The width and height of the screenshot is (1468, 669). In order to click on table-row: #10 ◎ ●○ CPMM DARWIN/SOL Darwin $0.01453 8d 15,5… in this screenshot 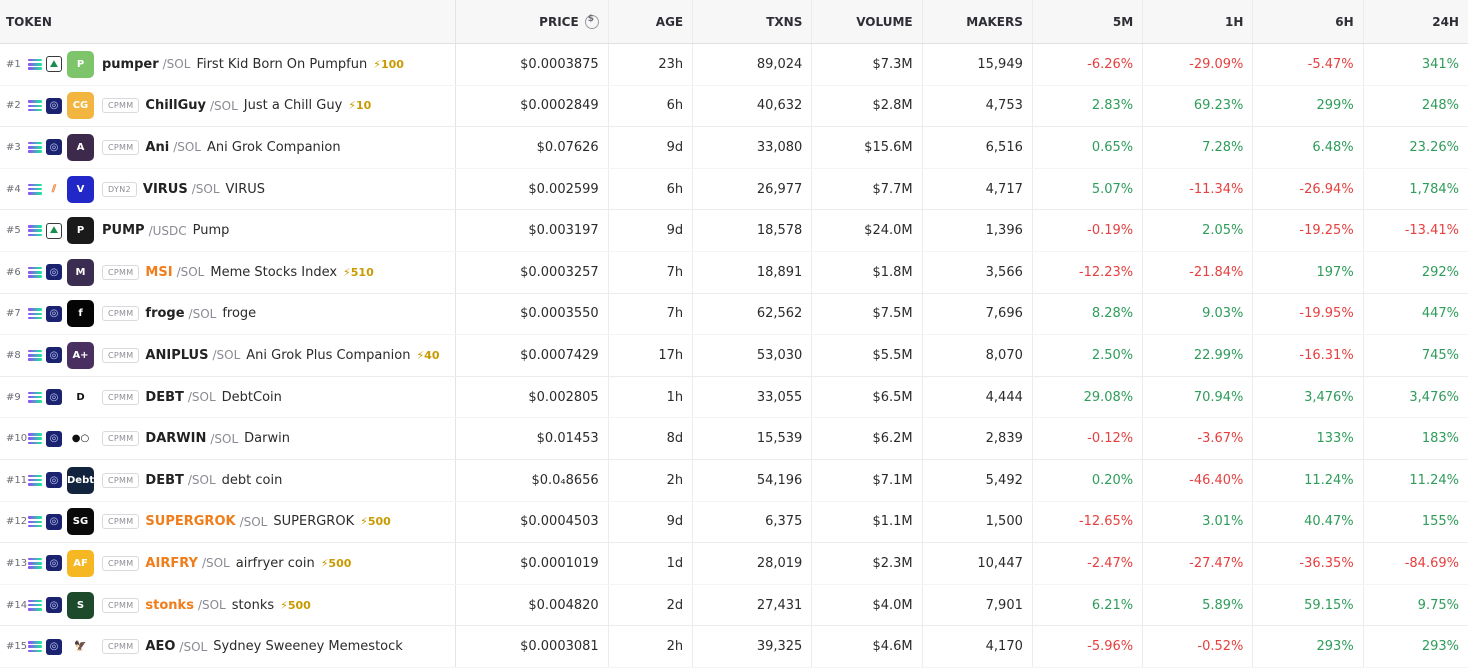, I will do `click(734, 439)`.